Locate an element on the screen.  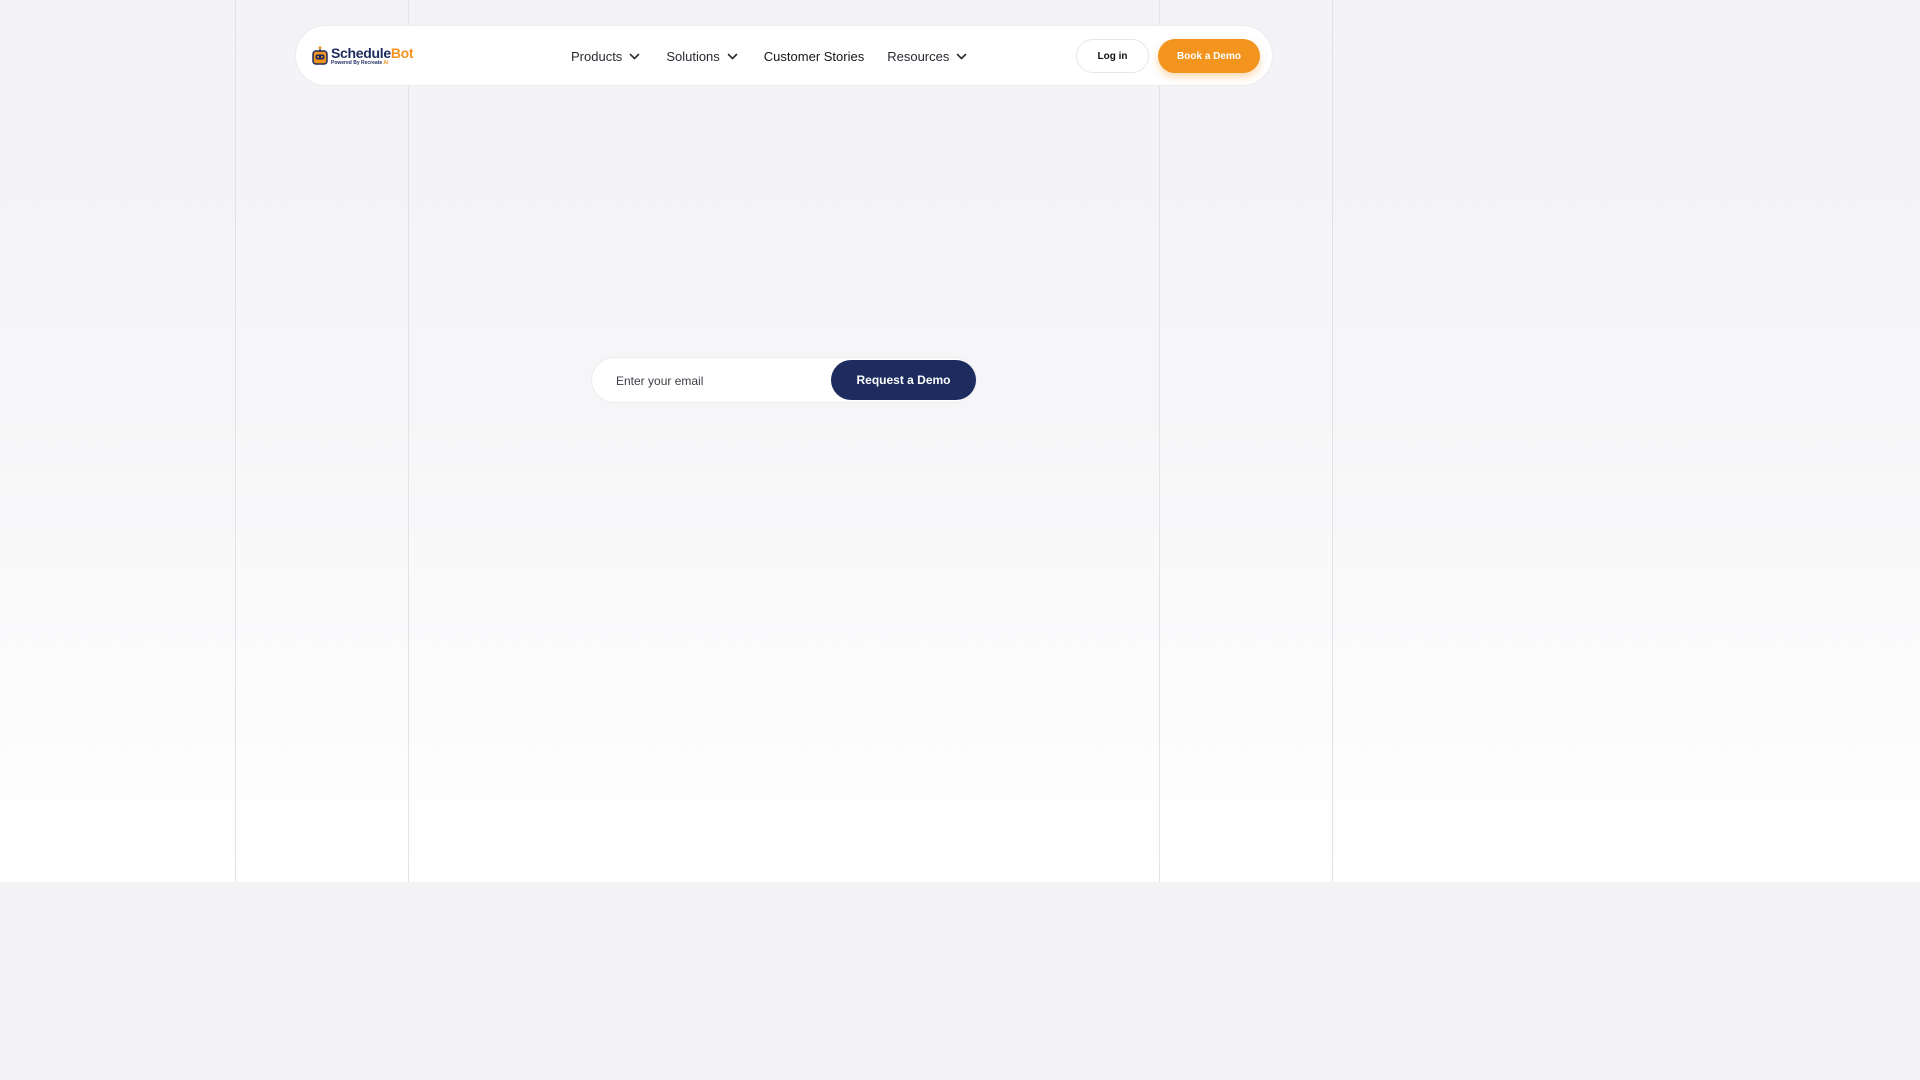
demo-request-form: Request a Demo is located at coordinates (784, 380).